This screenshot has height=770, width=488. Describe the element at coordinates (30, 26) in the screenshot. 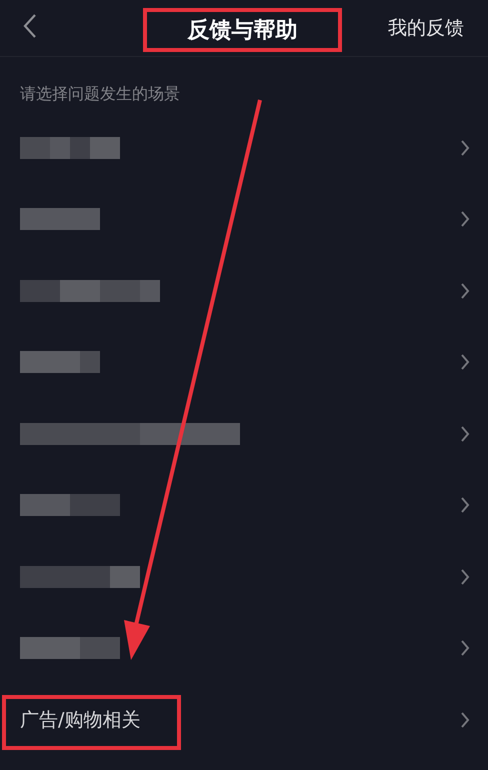

I see `back-icon` at that location.